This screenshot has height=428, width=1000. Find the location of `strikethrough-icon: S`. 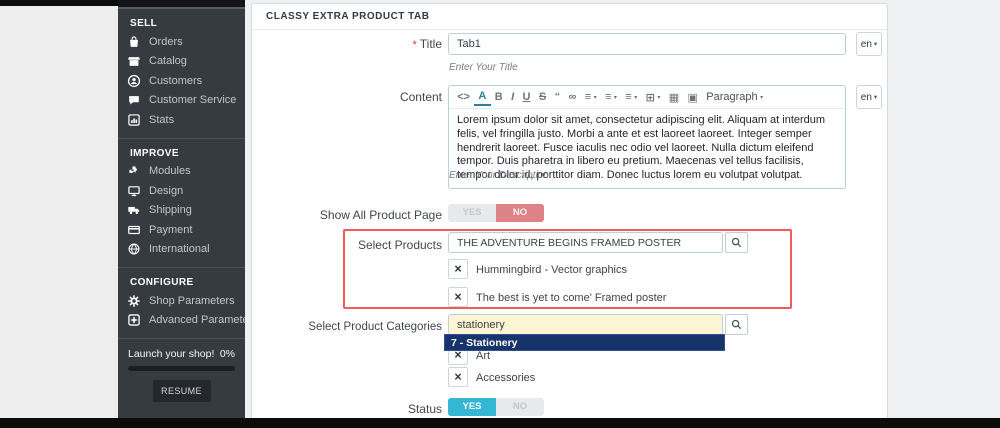

strikethrough-icon: S is located at coordinates (543, 97).